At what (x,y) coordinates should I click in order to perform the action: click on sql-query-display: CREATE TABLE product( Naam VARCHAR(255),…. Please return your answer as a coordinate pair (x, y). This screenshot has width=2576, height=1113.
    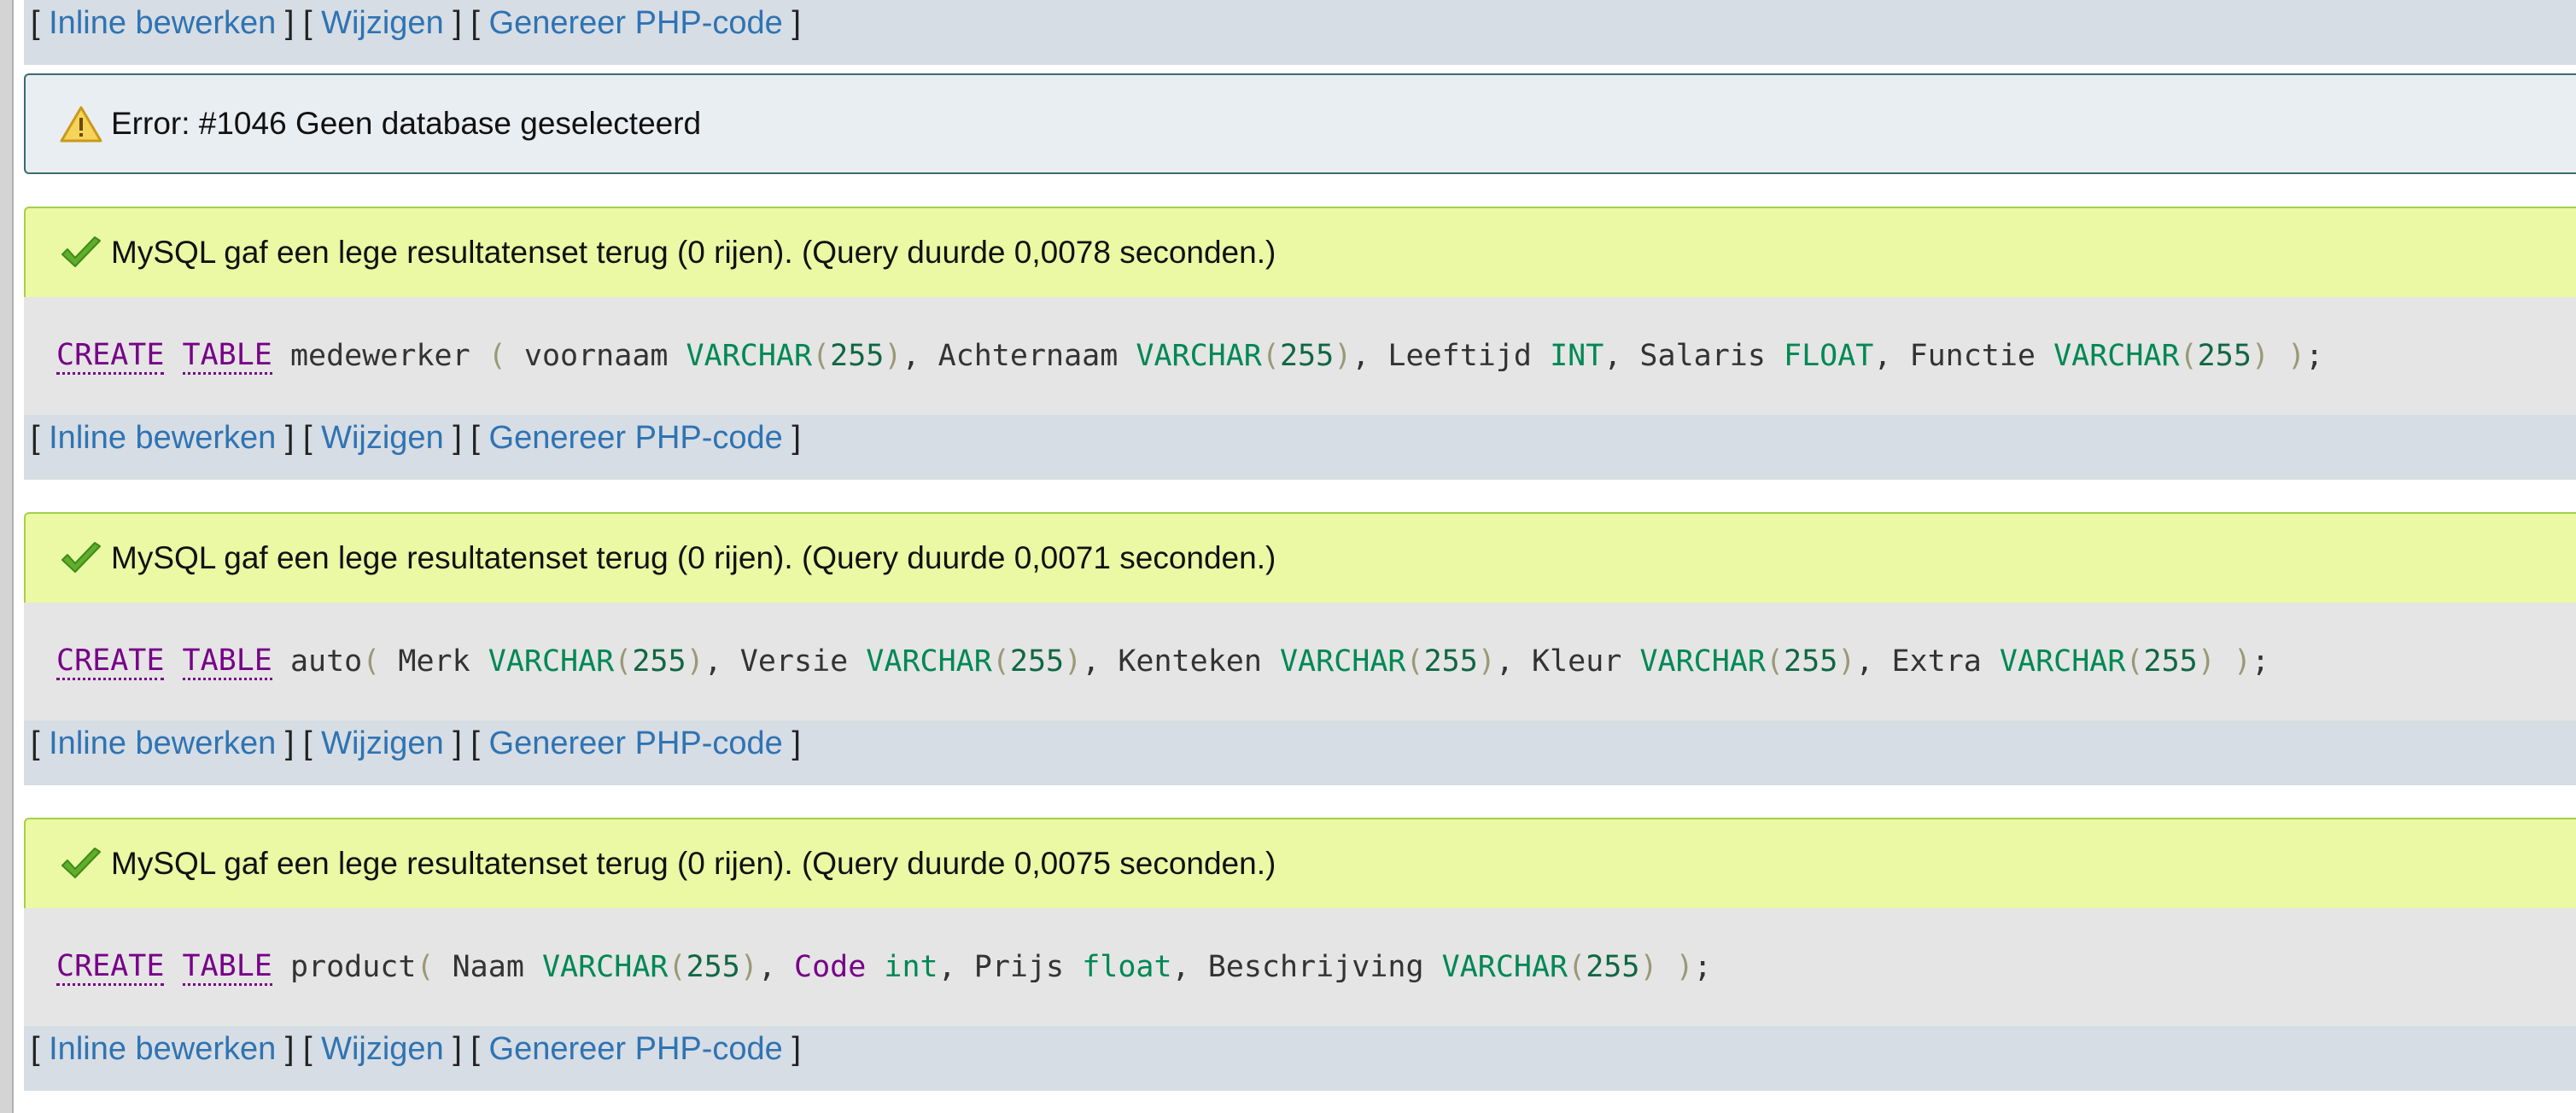
    Looking at the image, I should click on (1300, 967).